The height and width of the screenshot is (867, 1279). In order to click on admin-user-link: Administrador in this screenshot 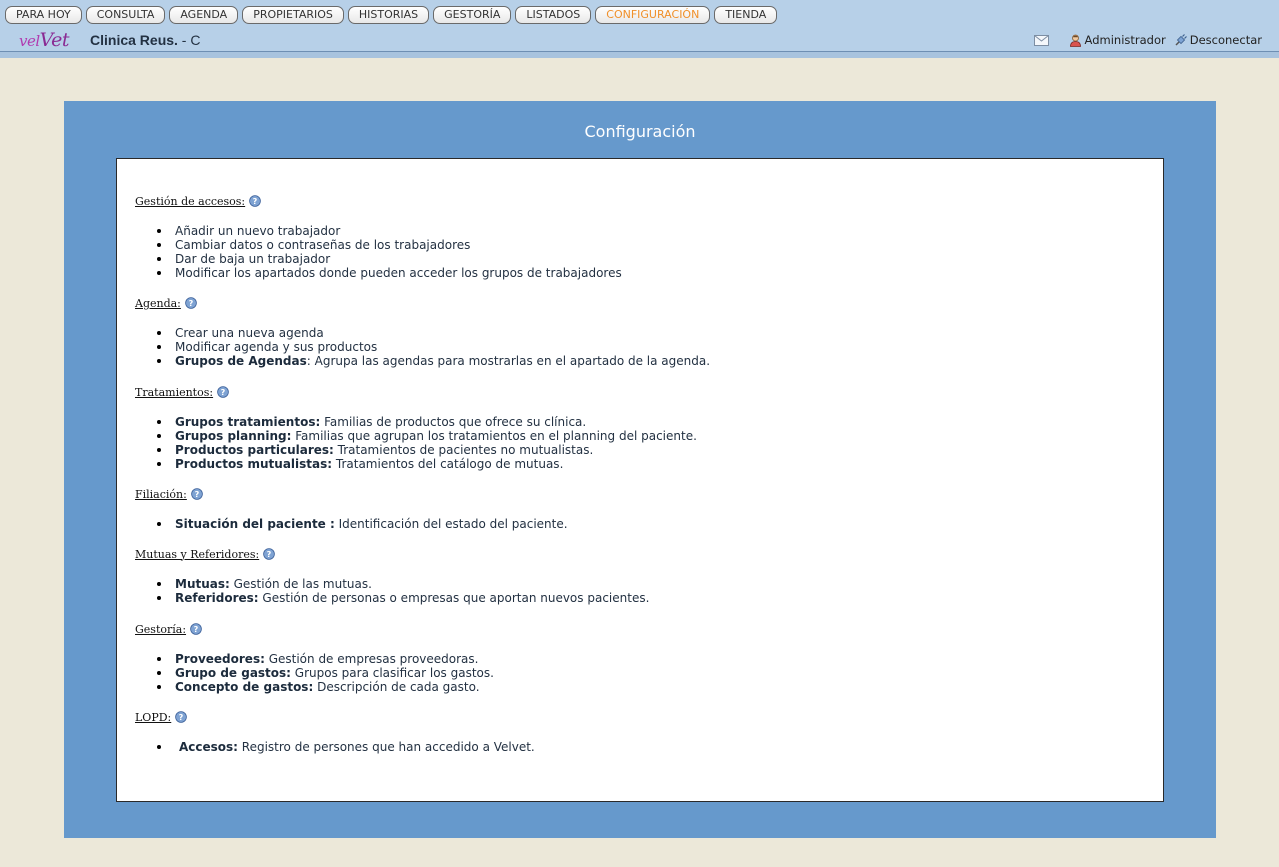, I will do `click(1117, 40)`.